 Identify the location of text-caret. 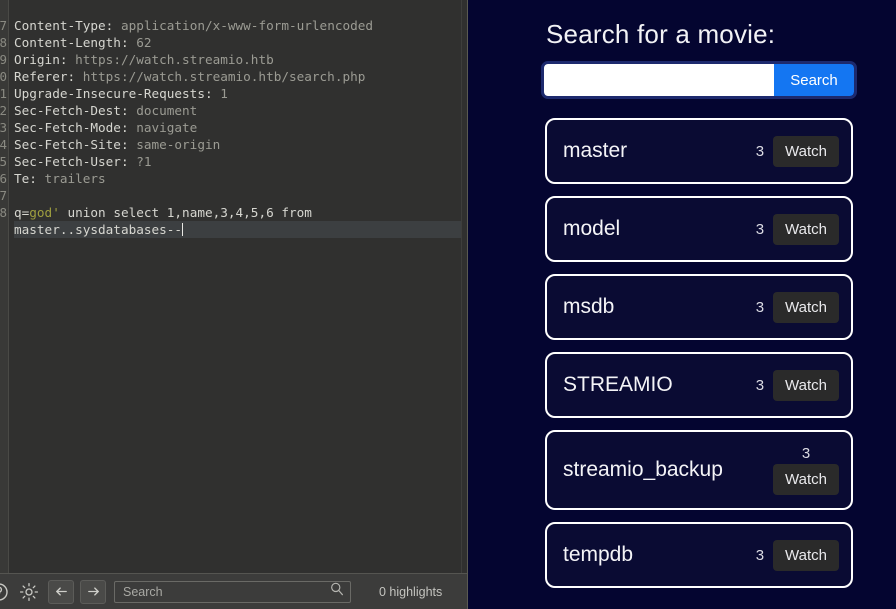
(183, 229).